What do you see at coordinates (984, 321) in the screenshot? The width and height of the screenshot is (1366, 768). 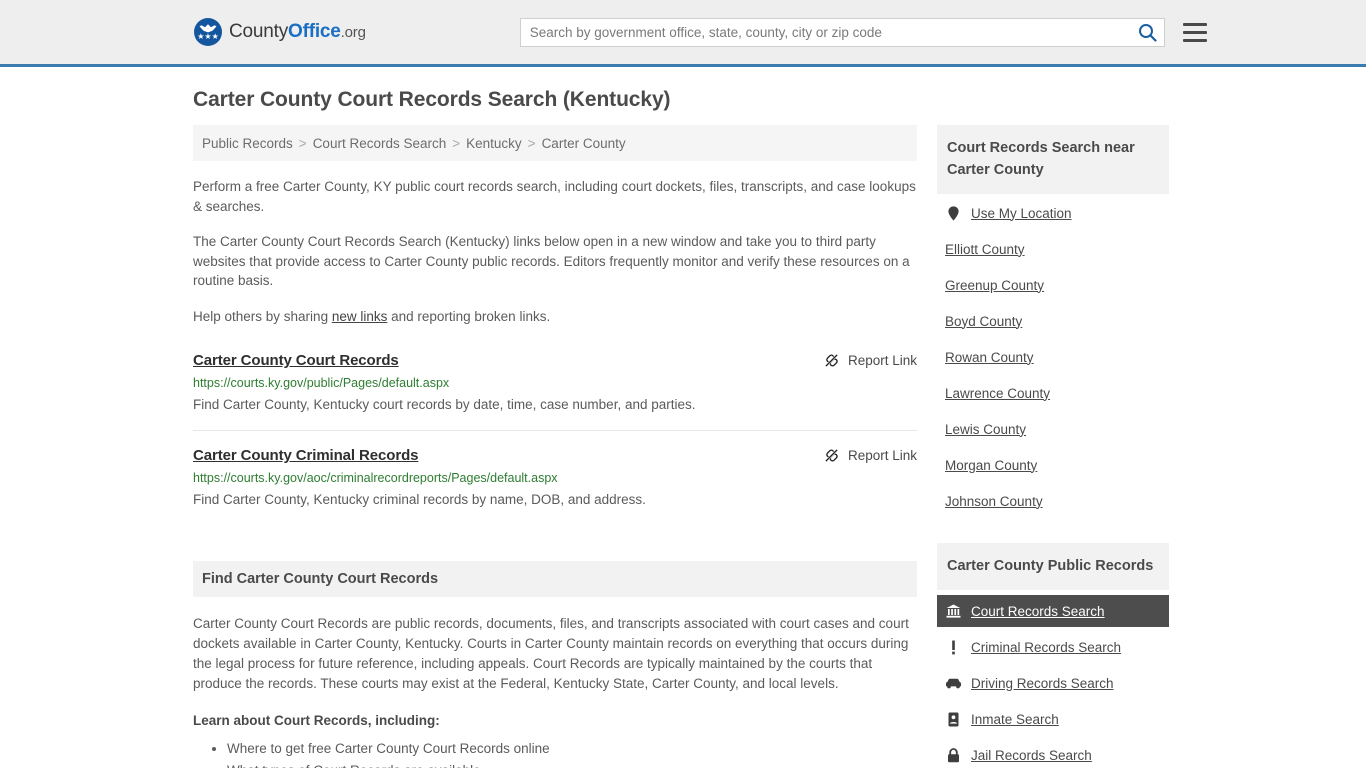 I see `sidebar-item-label: Boyd County` at bounding box center [984, 321].